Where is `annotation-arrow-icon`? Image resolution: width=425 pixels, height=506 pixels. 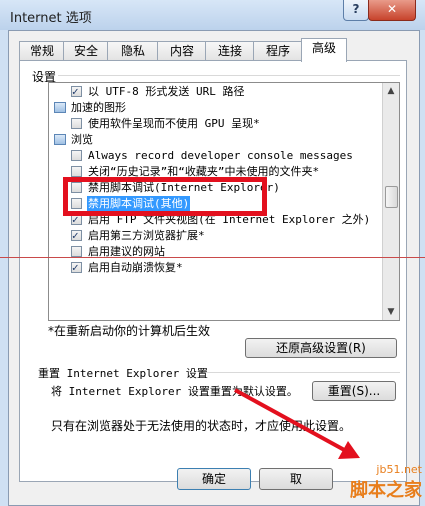 annotation-arrow-icon is located at coordinates (297, 423).